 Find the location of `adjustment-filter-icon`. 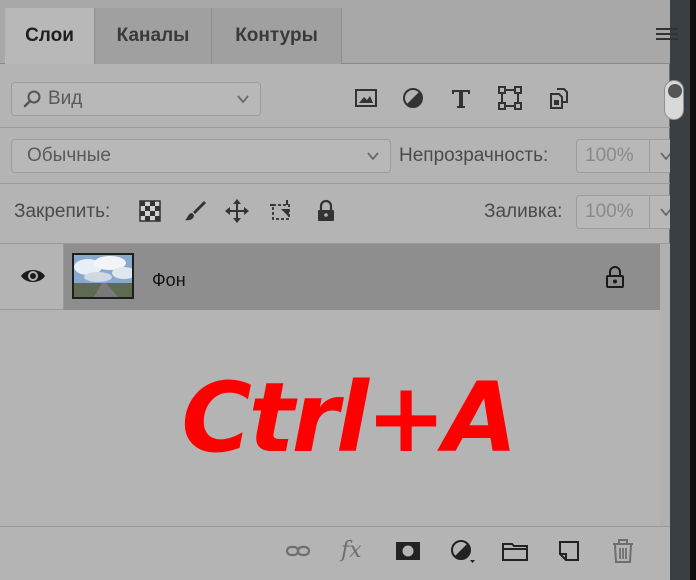

adjustment-filter-icon is located at coordinates (413, 98).